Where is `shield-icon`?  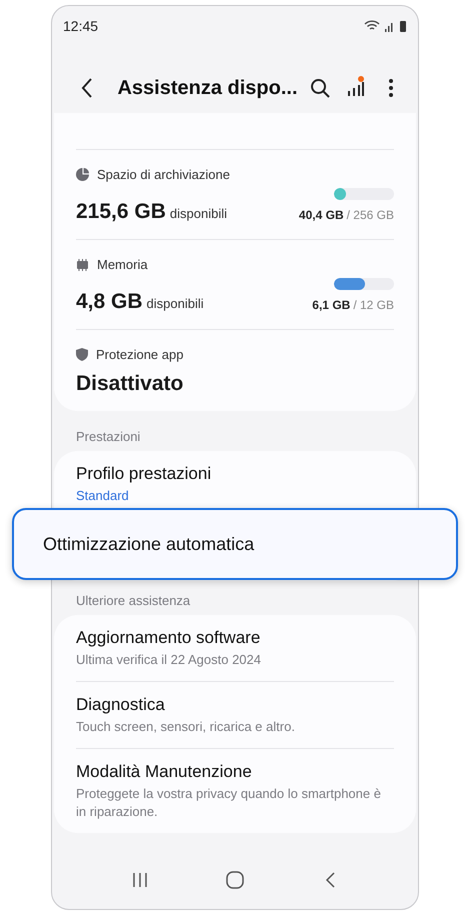 shield-icon is located at coordinates (82, 354).